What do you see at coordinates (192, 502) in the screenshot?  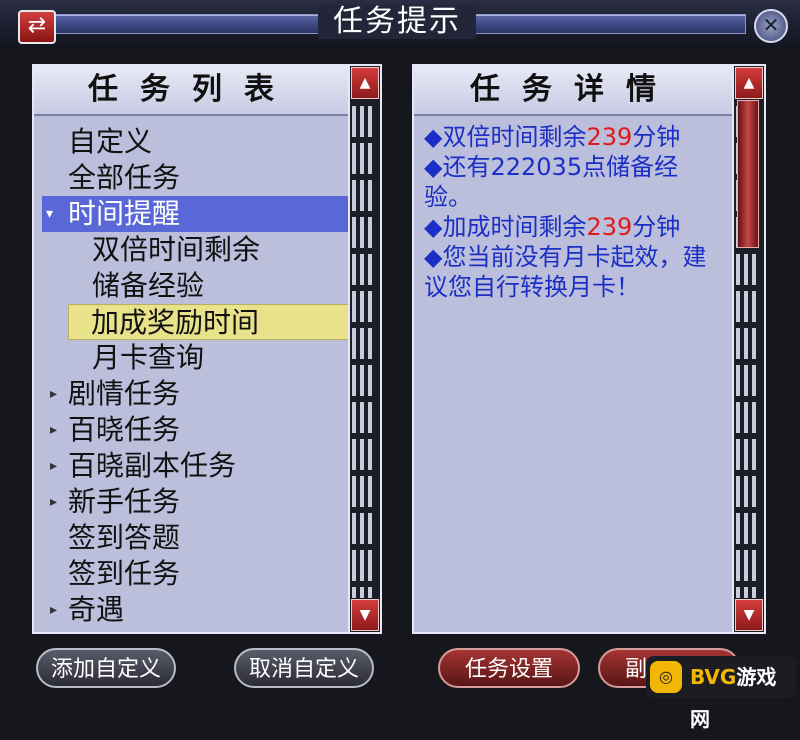 I see `tree-item-newbie-tasks: ▸ 新手任务` at bounding box center [192, 502].